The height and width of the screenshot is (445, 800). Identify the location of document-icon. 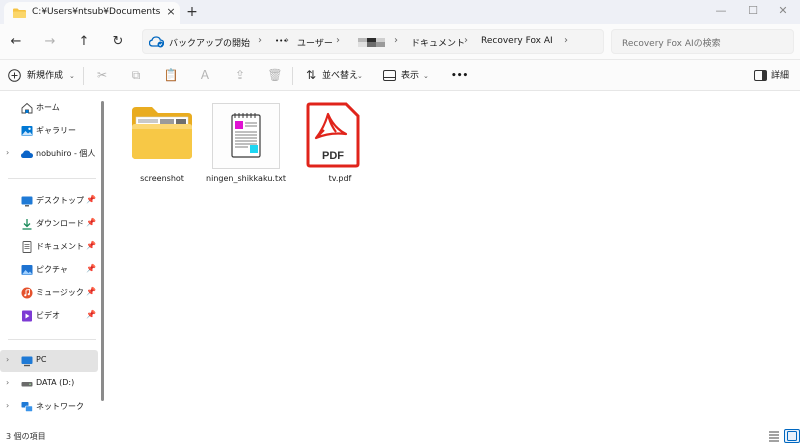
(27, 247).